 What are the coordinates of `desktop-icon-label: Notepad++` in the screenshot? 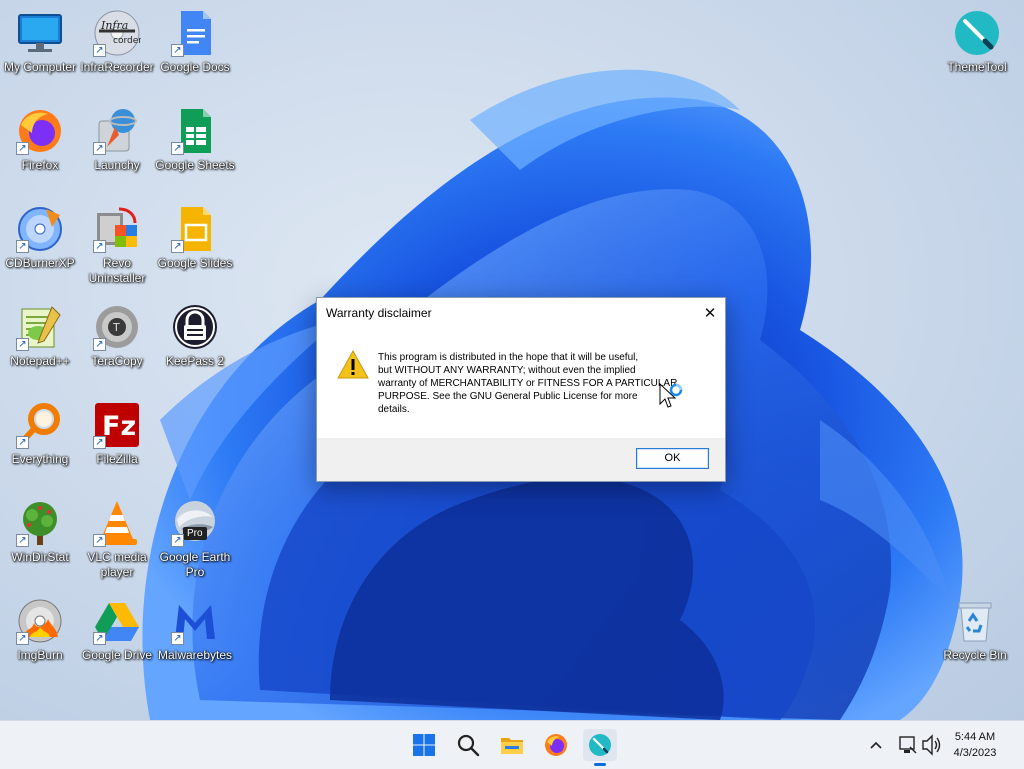 It's located at (40, 361).